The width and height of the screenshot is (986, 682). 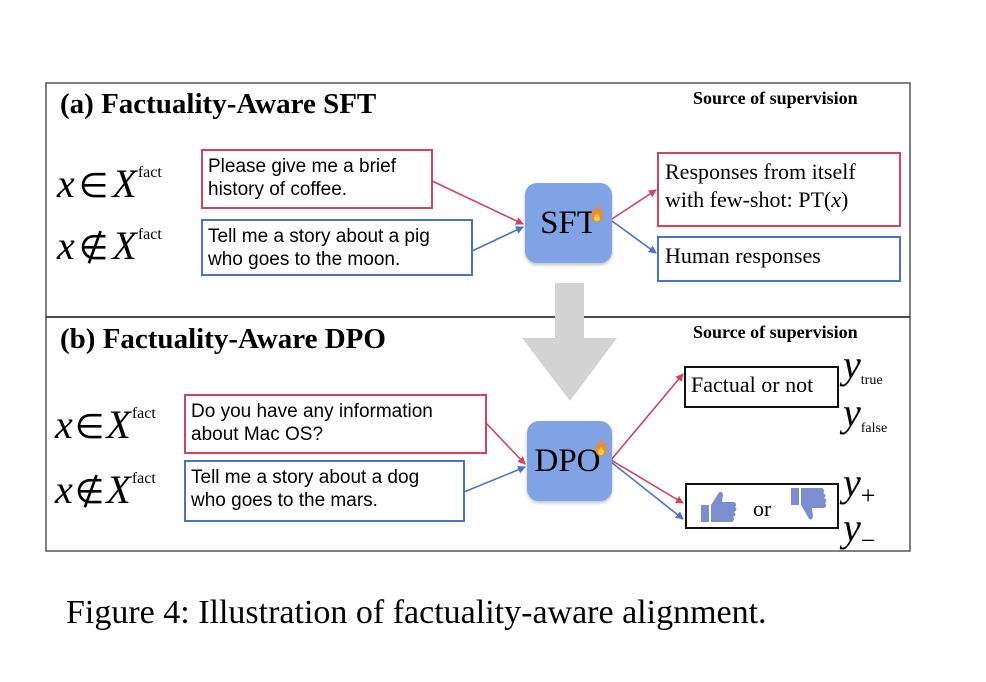 I want to click on panel-b-condition-in: x∈Xfact, so click(x=105, y=425).